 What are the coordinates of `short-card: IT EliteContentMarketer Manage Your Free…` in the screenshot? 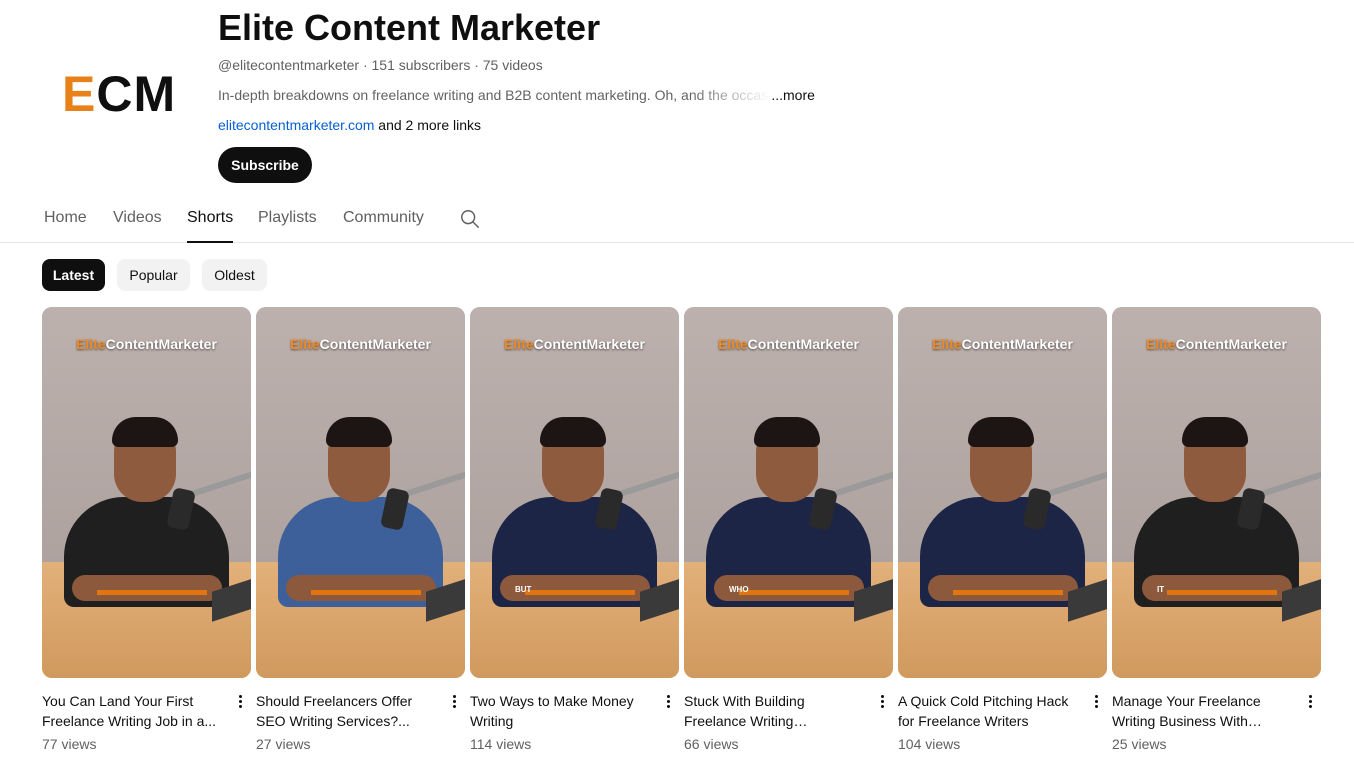 It's located at (1216, 532).